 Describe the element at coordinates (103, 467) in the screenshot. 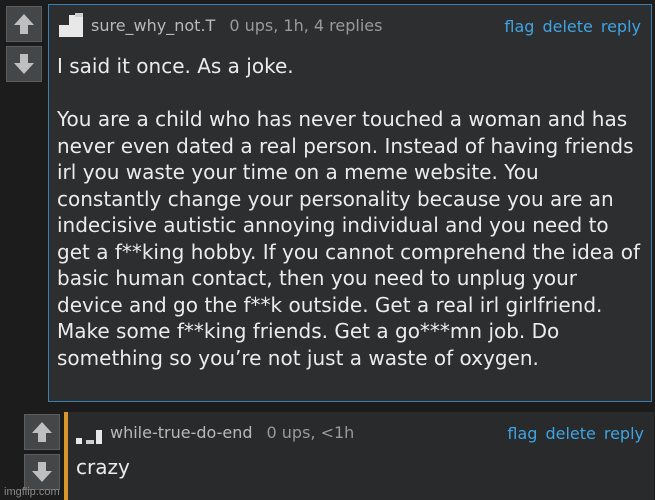

I see `comment-body: crazy` at that location.